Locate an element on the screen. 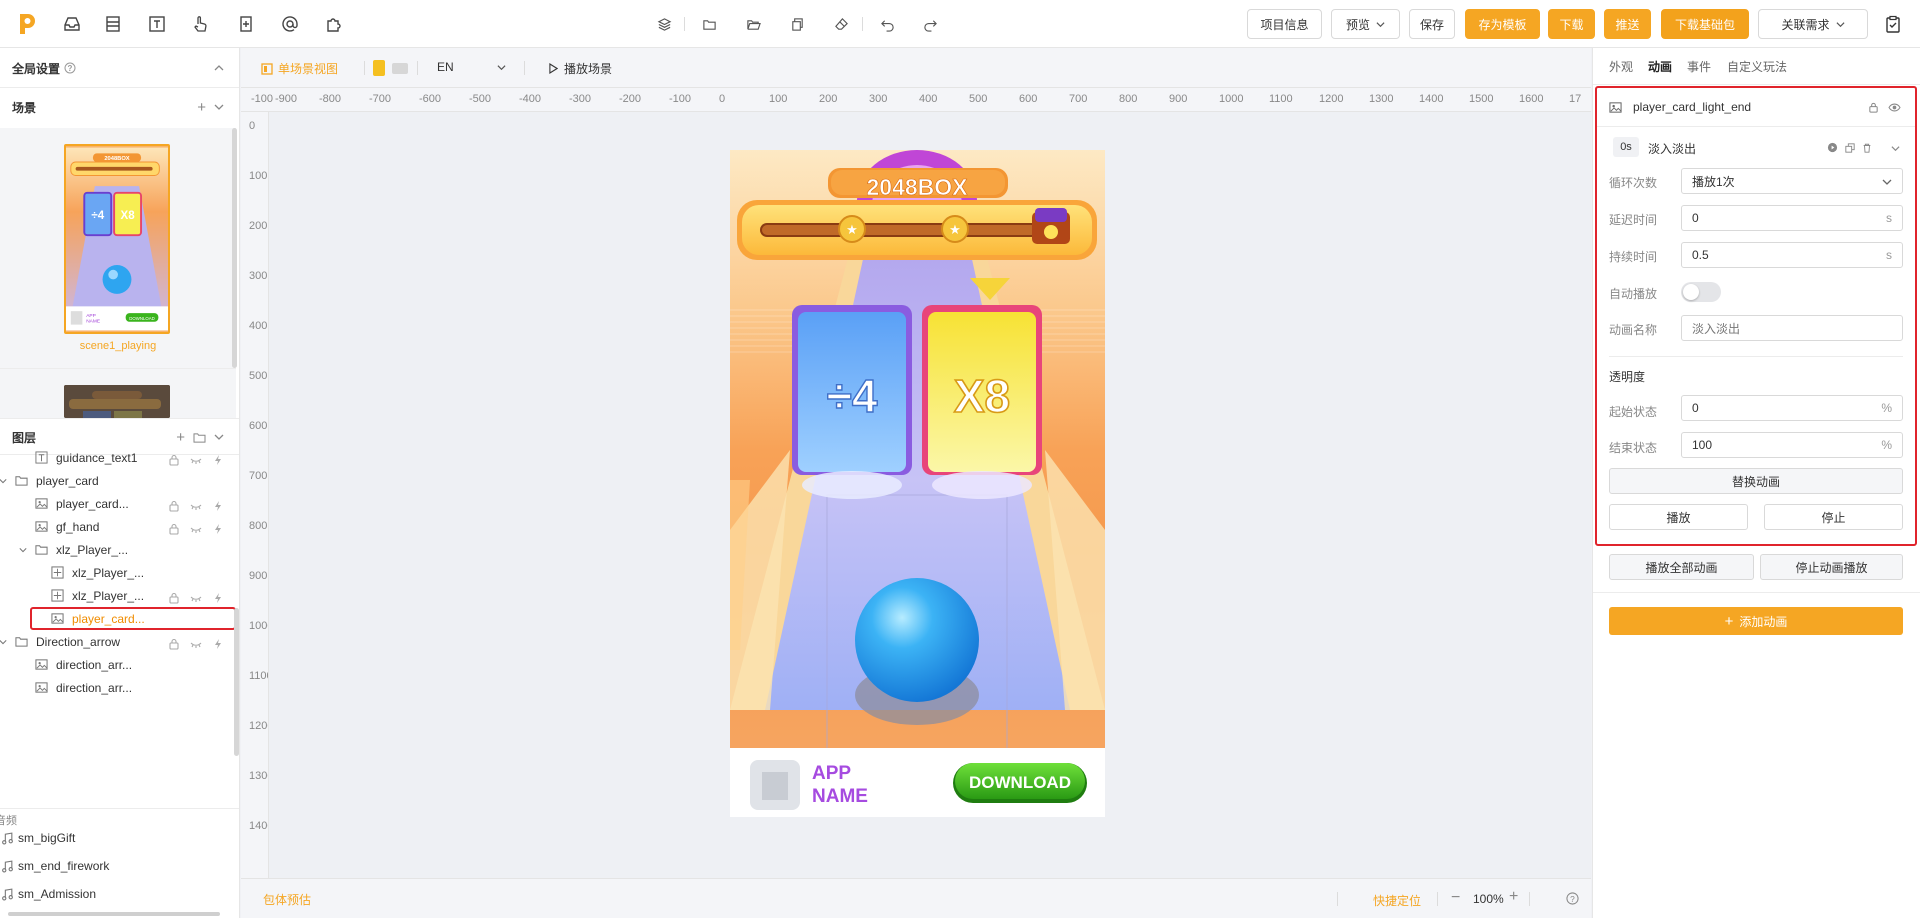 The height and width of the screenshot is (918, 1920). layer-row: Direction_arrow is located at coordinates (118, 641).